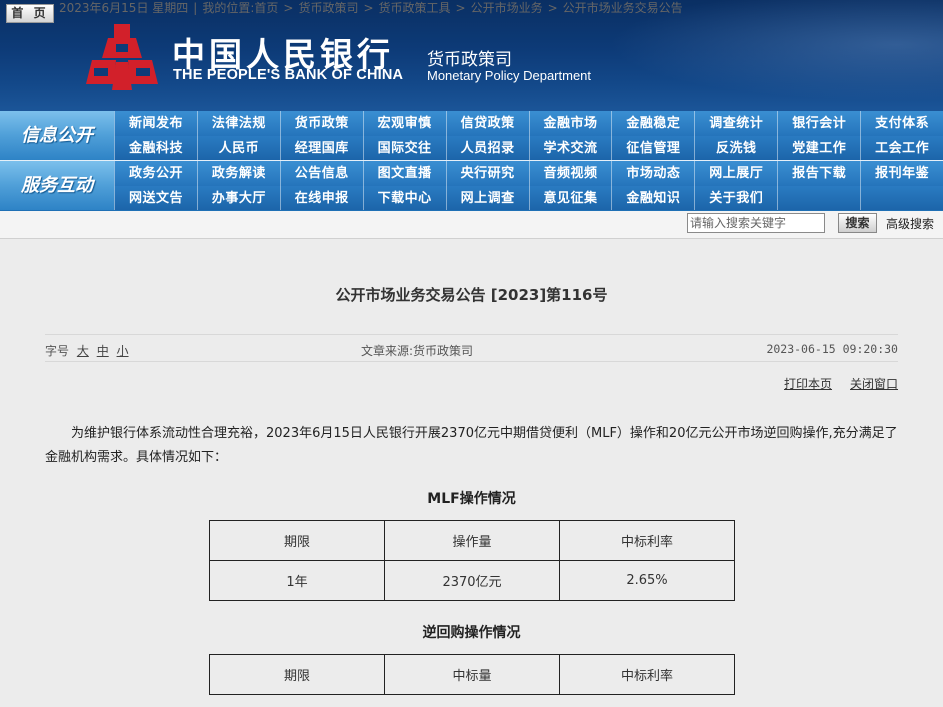  I want to click on nav-title-service: 服务互动, so click(57, 185).